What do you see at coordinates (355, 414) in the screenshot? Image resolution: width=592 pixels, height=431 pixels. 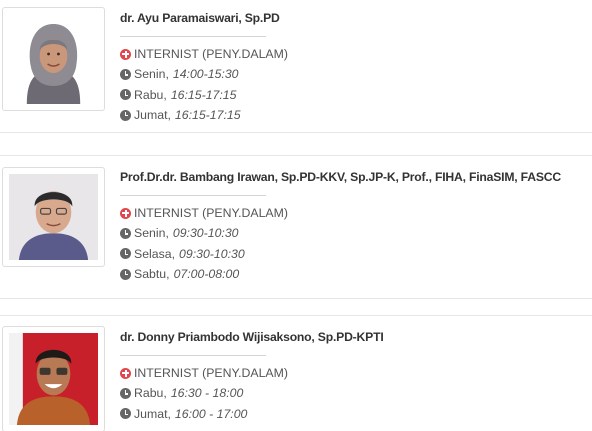 I see `schedule-row: Jumat, 16:00 - 17:00` at bounding box center [355, 414].